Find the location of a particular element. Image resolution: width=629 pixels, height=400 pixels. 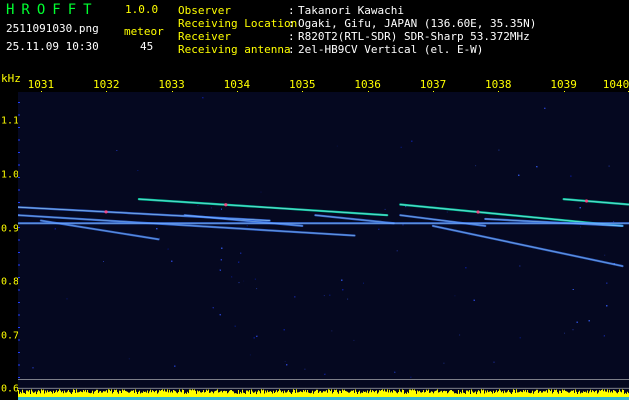

app-title: HROFFT is located at coordinates (52, 10).